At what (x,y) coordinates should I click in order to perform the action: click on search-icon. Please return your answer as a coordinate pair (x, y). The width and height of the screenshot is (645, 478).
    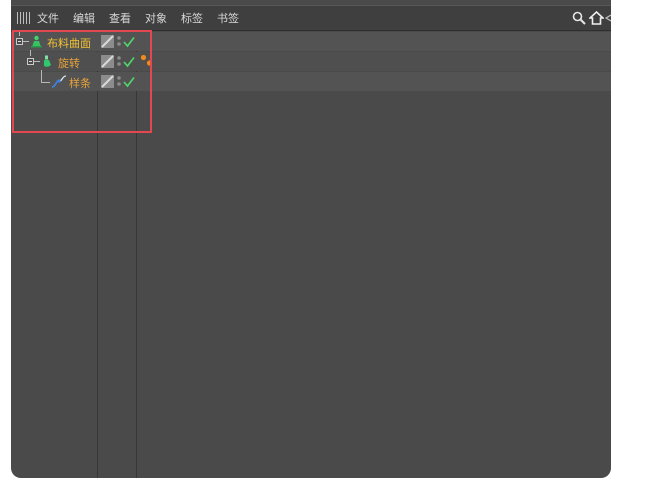
    Looking at the image, I should click on (579, 18).